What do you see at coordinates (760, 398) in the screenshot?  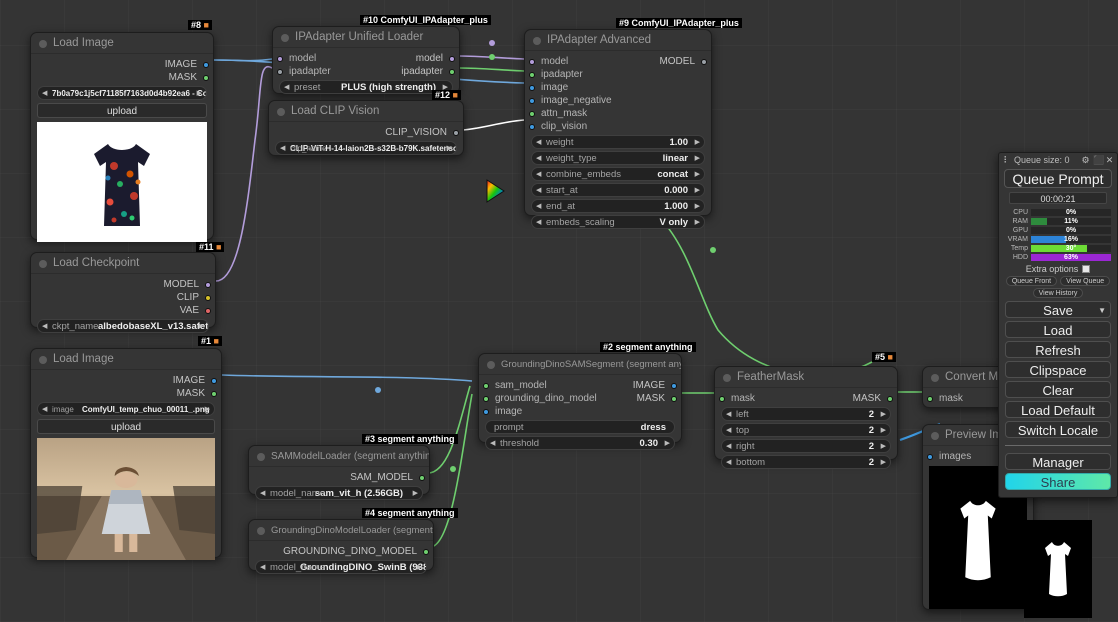 I see `port-in-mask: mask` at bounding box center [760, 398].